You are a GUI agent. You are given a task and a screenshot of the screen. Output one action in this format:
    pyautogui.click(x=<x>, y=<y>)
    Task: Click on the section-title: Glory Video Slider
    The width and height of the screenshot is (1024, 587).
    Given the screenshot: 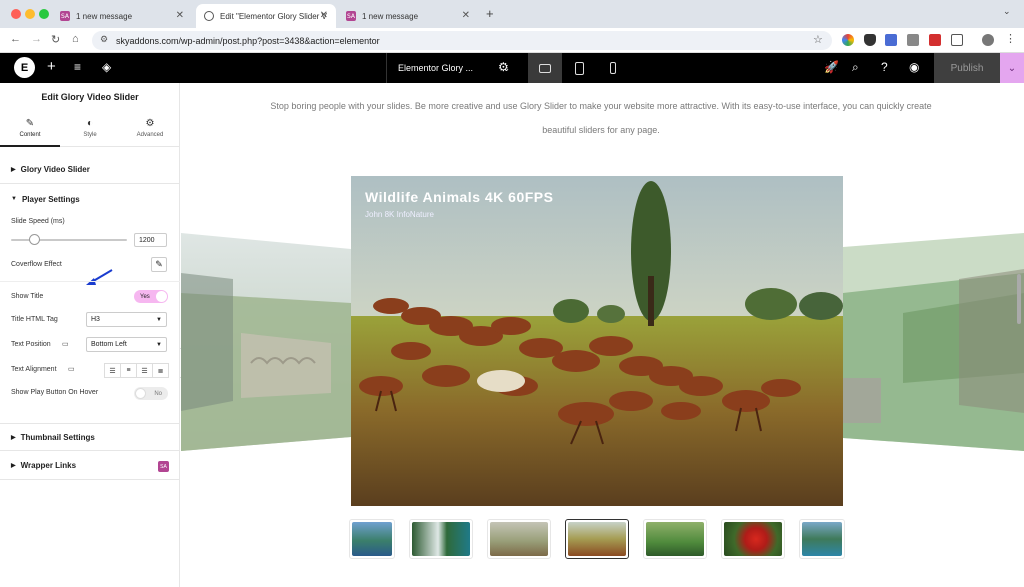 What is the action you would take?
    pyautogui.click(x=55, y=169)
    